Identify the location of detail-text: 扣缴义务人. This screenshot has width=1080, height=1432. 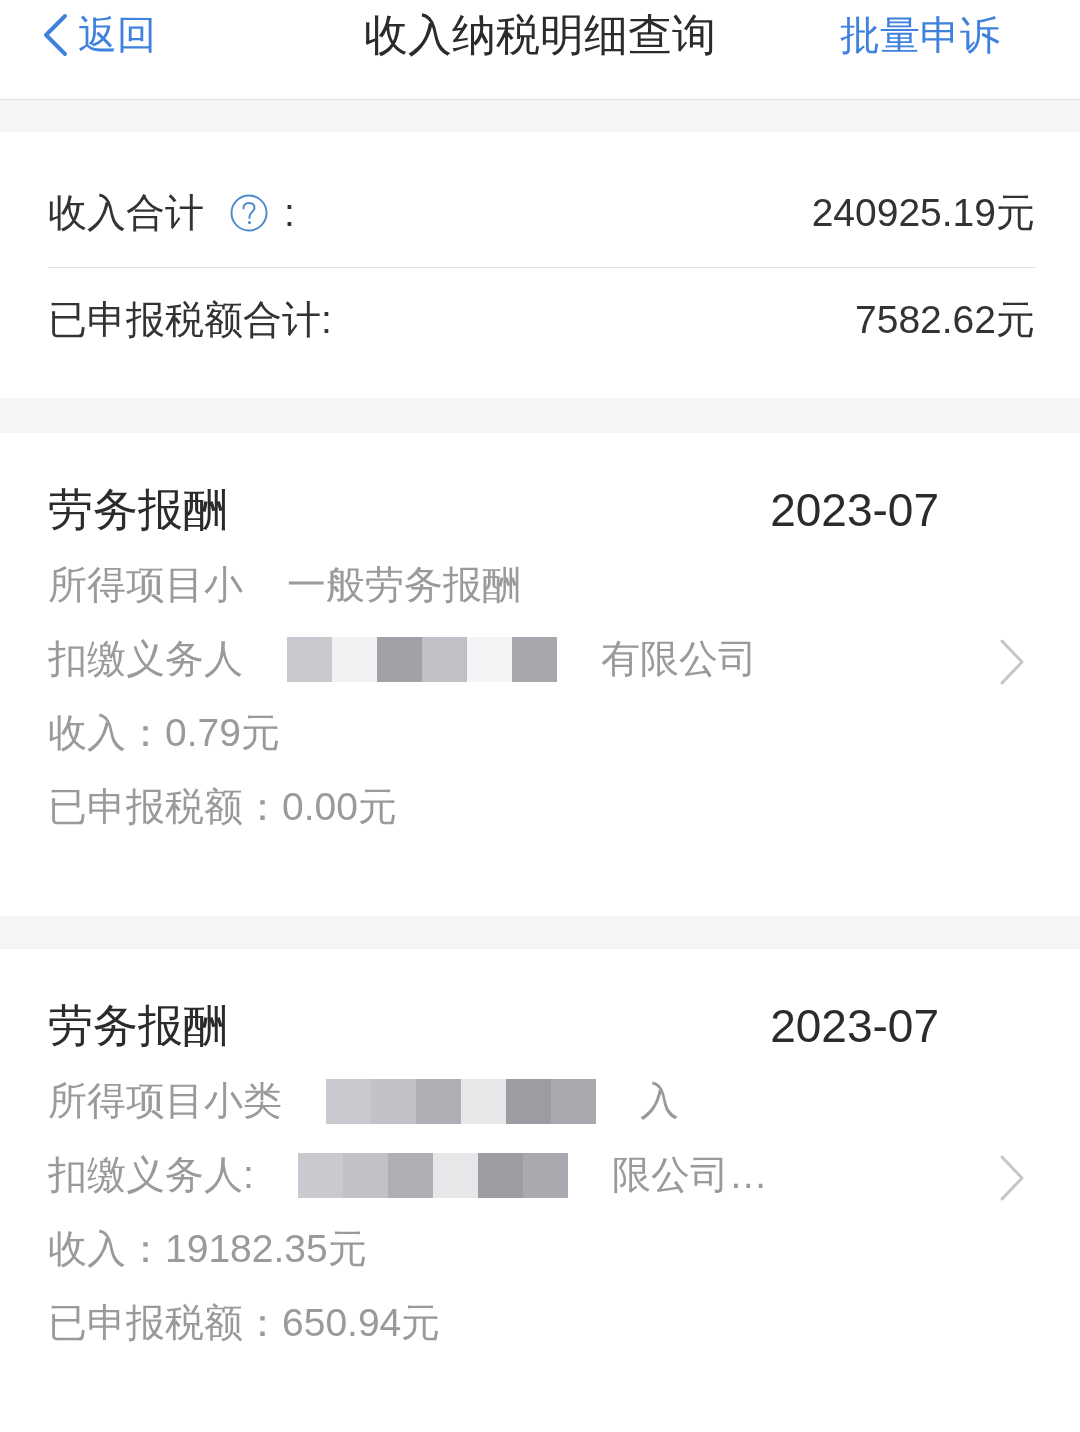
(145, 659).